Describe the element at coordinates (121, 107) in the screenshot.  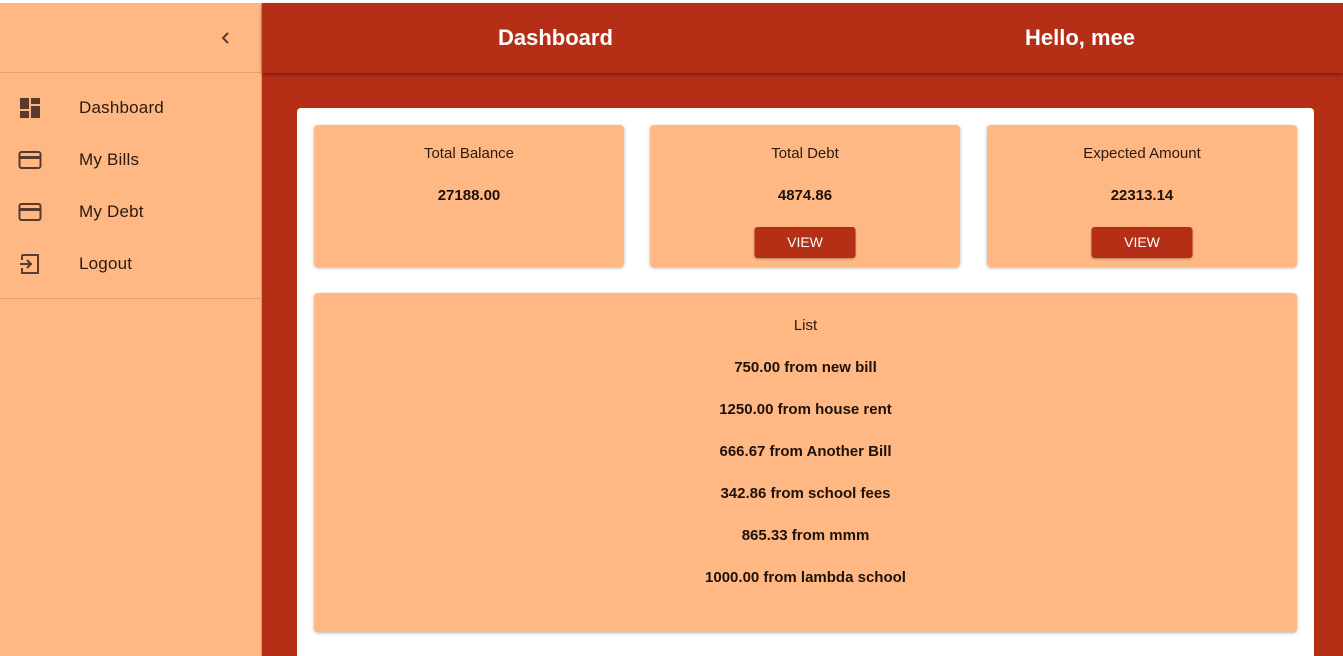
I see `sidebar-item-label: Dashboard` at that location.